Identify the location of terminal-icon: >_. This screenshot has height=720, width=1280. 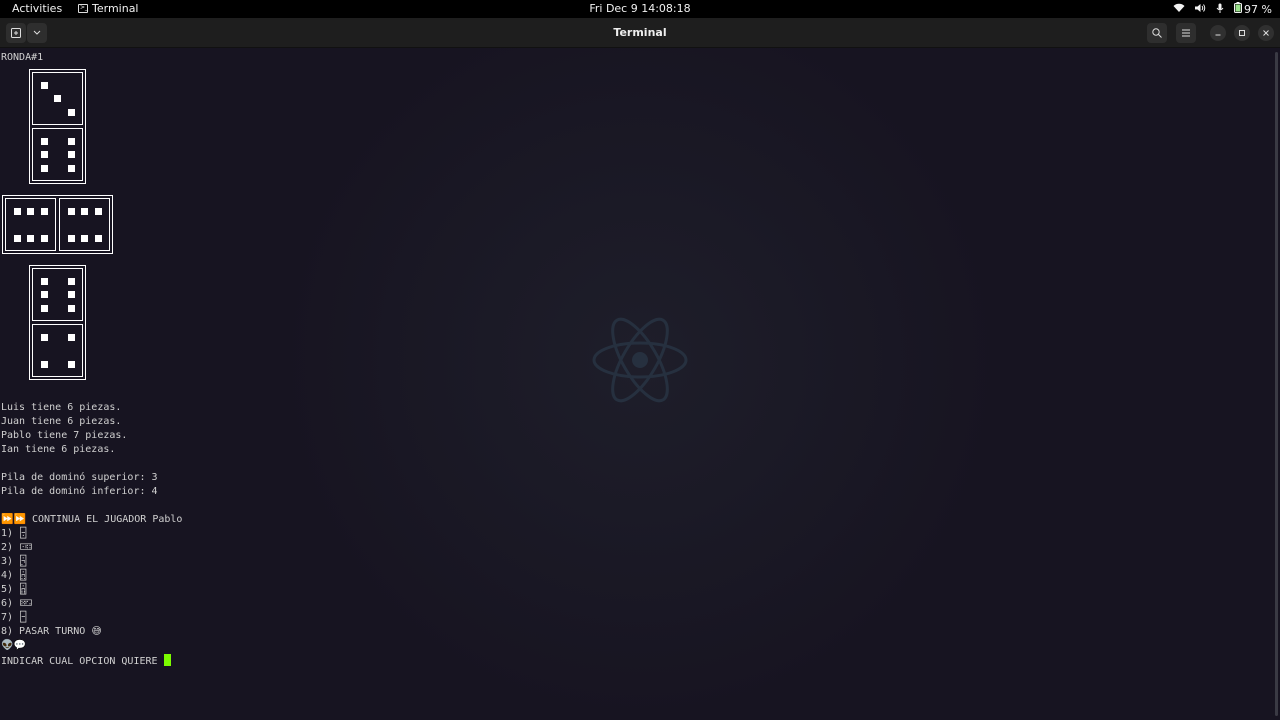
(83, 8).